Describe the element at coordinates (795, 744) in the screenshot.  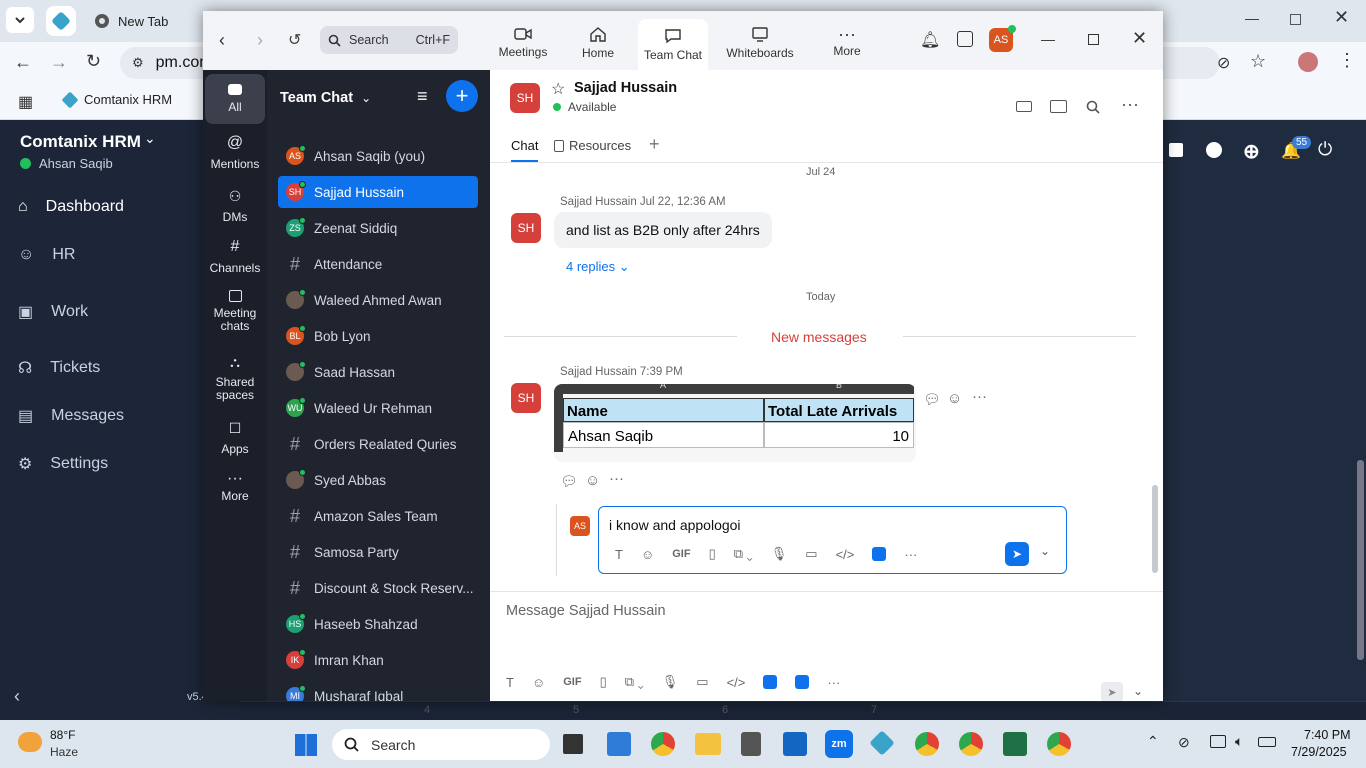
I see `outlook-icon` at that location.